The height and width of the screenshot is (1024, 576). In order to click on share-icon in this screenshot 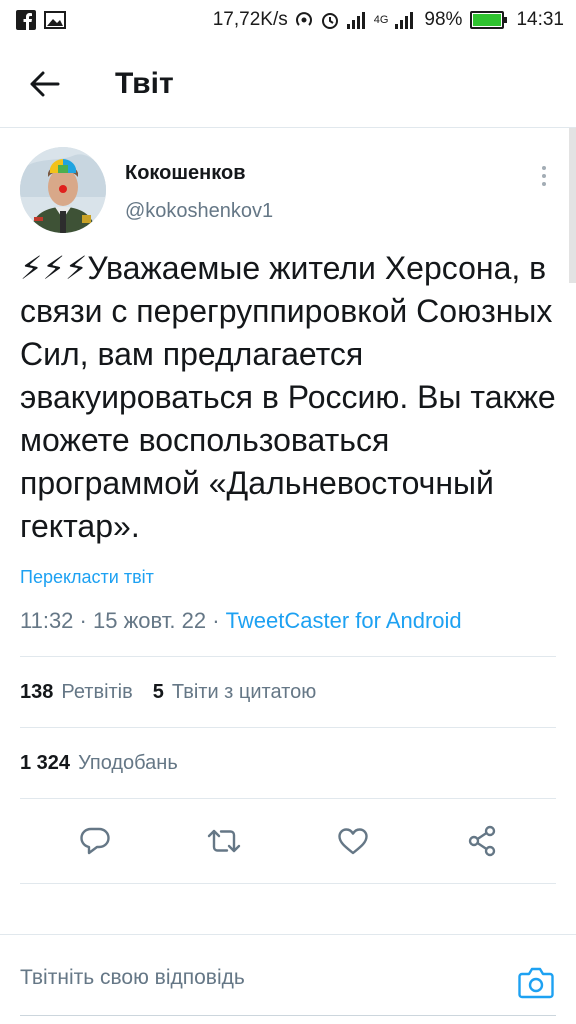, I will do `click(481, 841)`.